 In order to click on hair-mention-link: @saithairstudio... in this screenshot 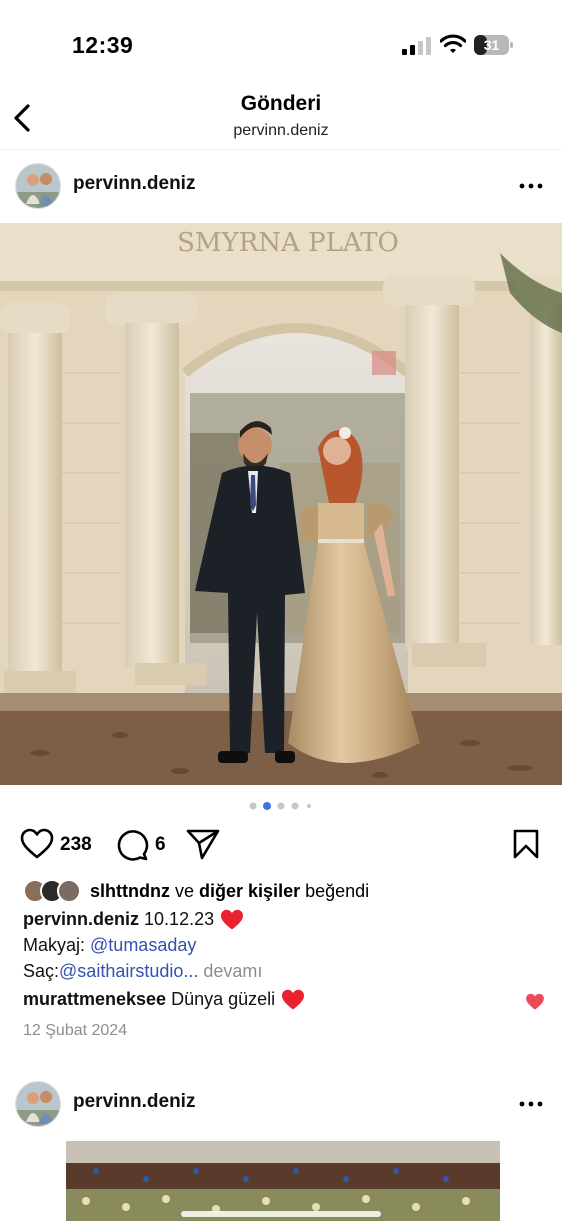, I will do `click(128, 971)`.